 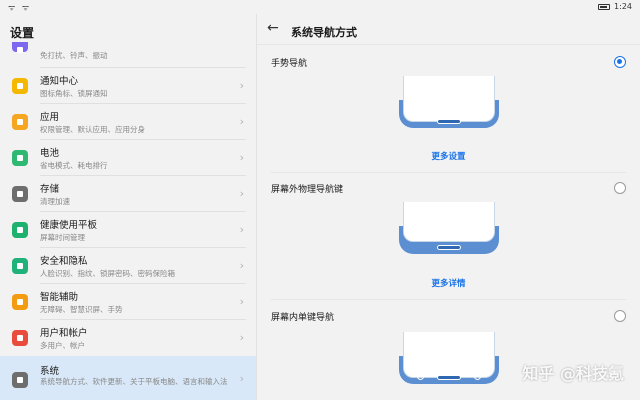 I want to click on settings-item-security: 安全和隐私 人脸识别、指纹、锁屏密码、密码保险箱 ›, so click(x=128, y=266).